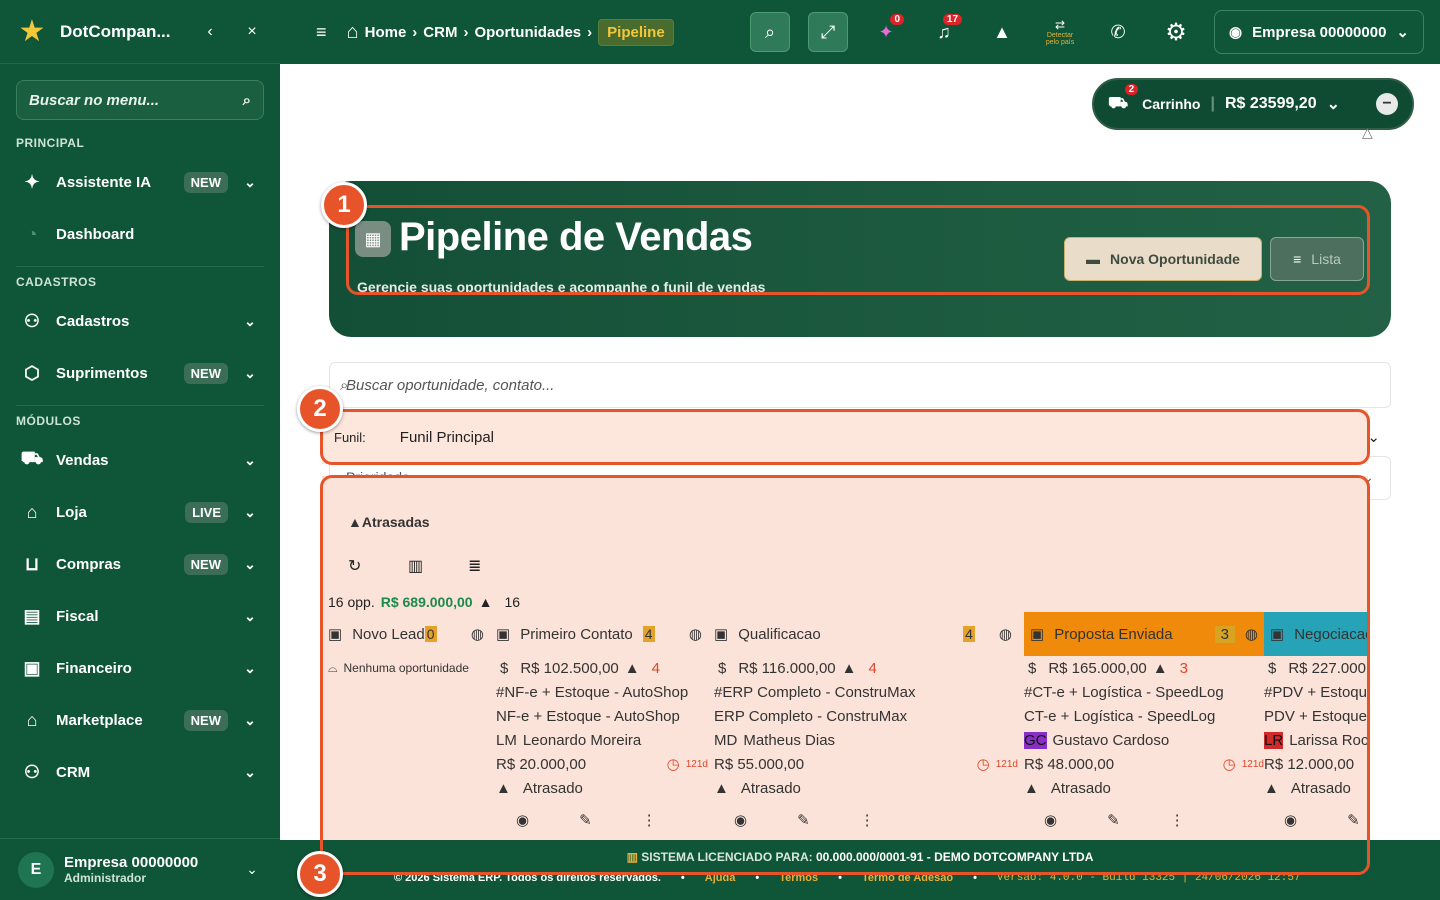 This screenshot has height=900, width=1440. I want to click on shop-icon: ⌂, so click(32, 719).